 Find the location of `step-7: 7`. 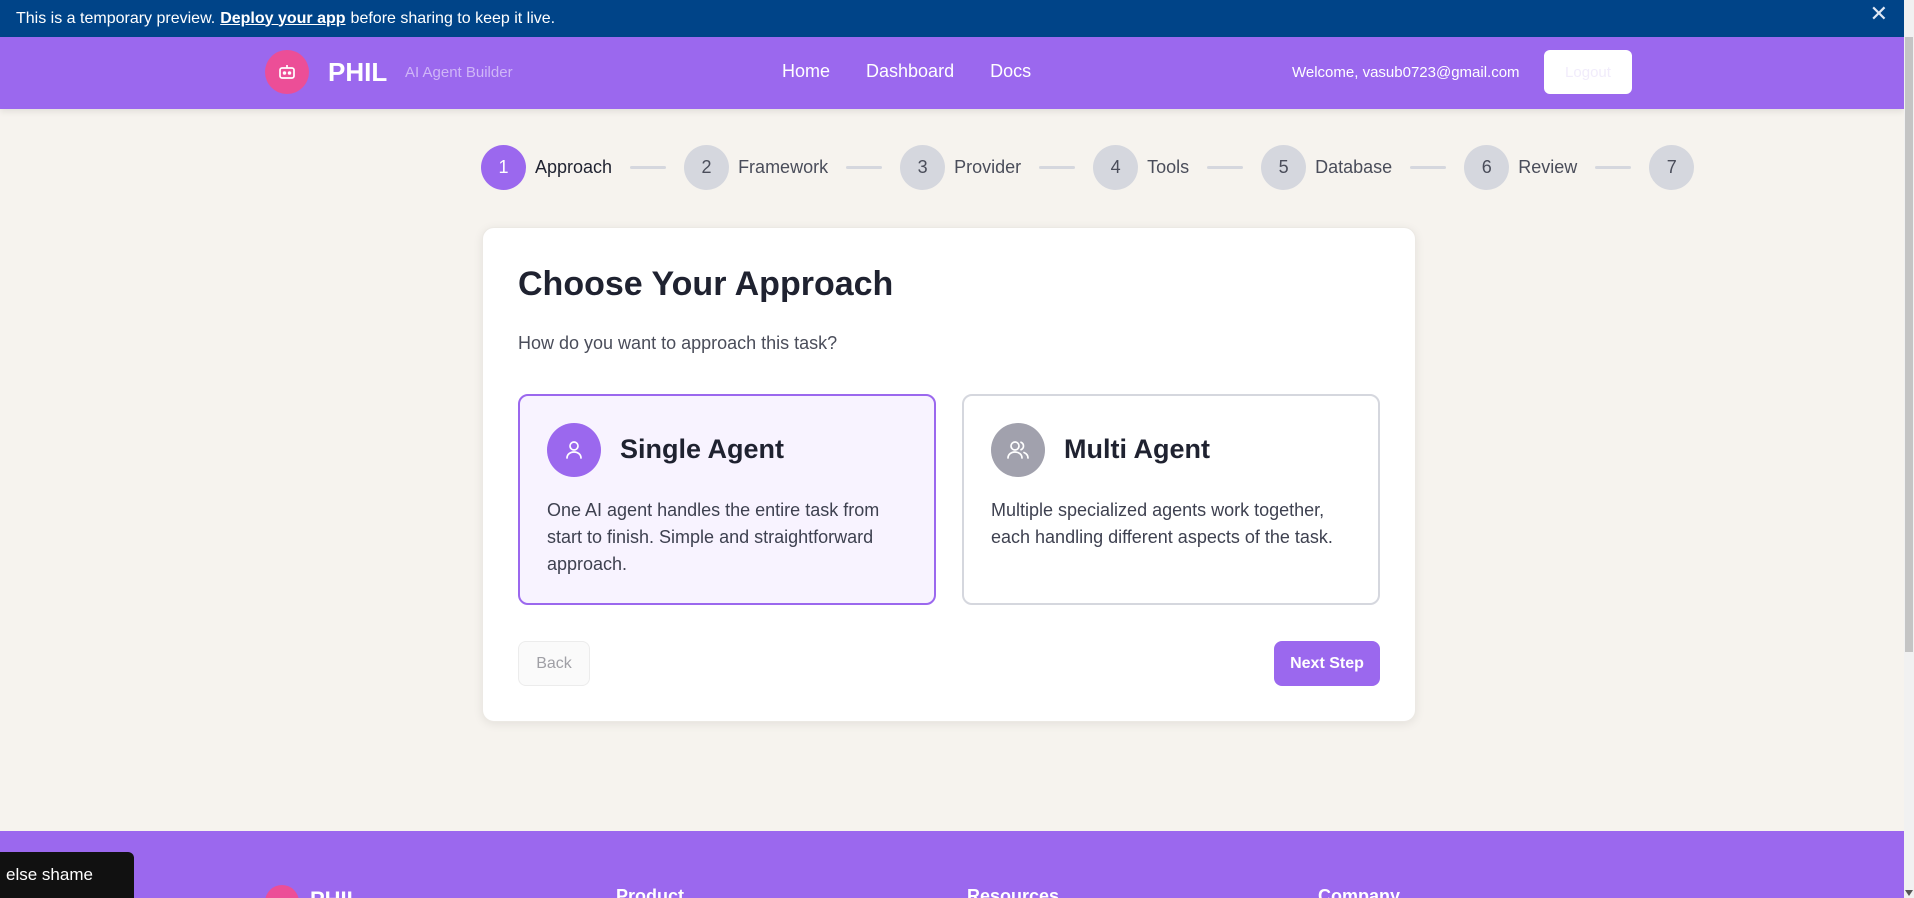

step-7: 7 is located at coordinates (1672, 167).